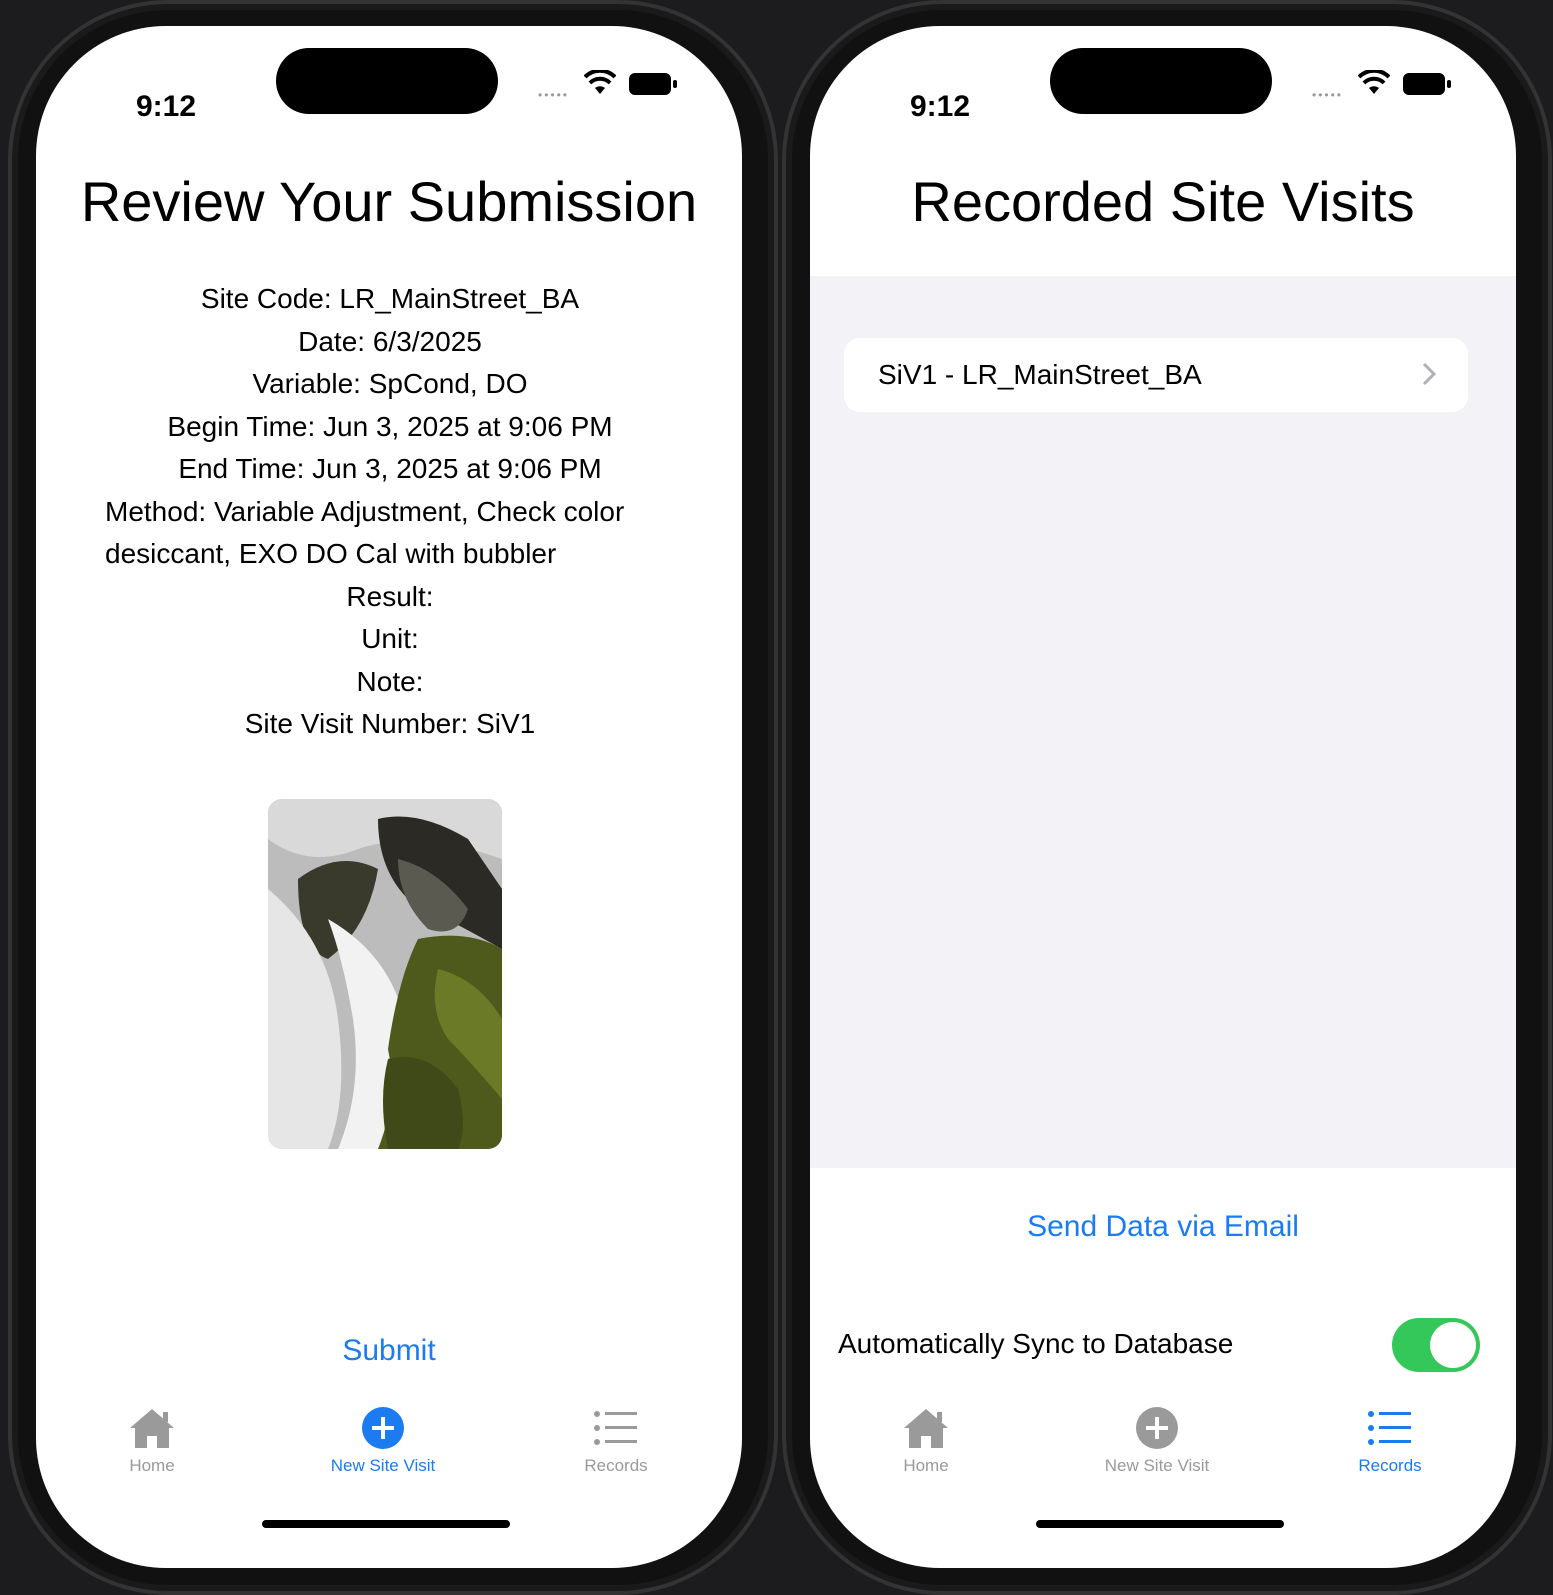 The width and height of the screenshot is (1553, 1595). I want to click on page-title: Review Your Submission, so click(389, 201).